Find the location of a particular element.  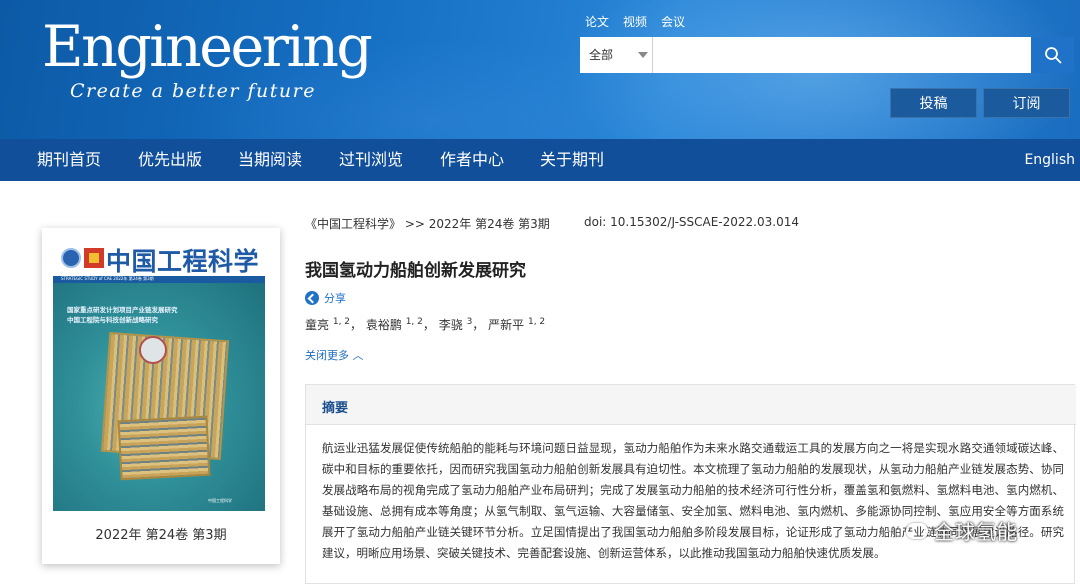

abstract-heading: 摘要 is located at coordinates (335, 408).